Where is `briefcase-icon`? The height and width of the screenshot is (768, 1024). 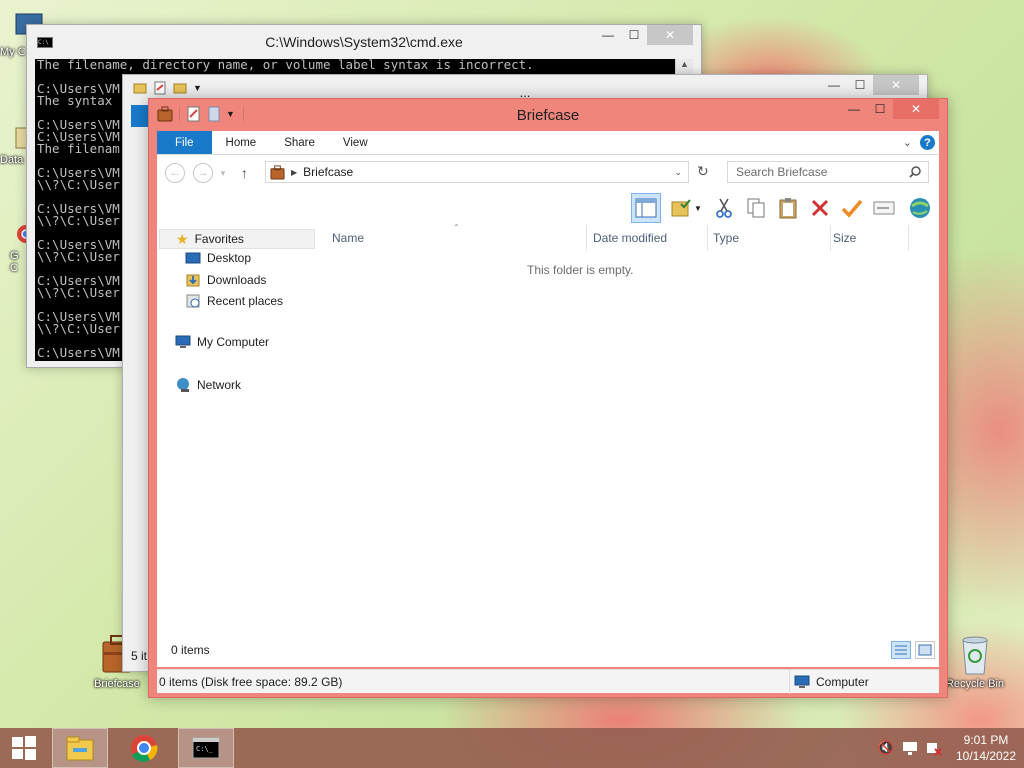 briefcase-icon is located at coordinates (277, 172).